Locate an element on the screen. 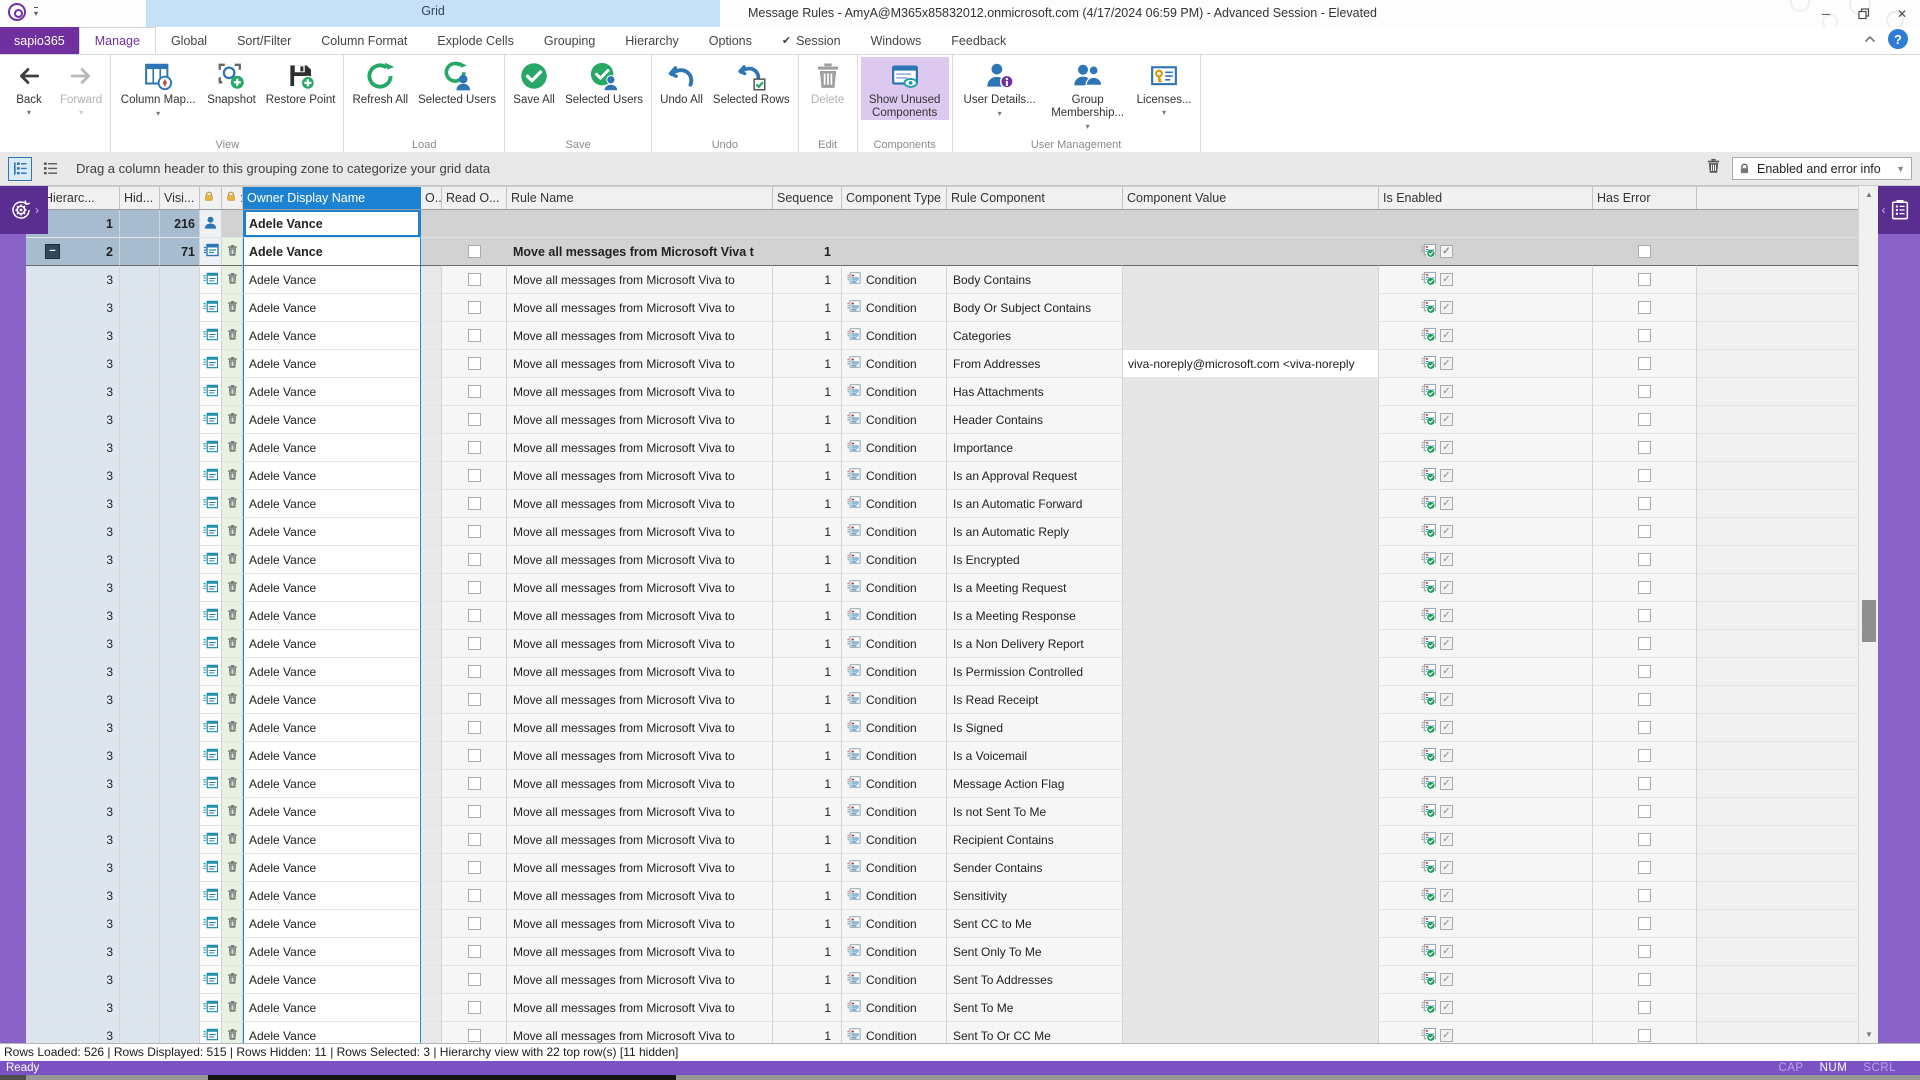 The image size is (1920, 1080). report-panel-button: ‹ is located at coordinates (1896, 210).